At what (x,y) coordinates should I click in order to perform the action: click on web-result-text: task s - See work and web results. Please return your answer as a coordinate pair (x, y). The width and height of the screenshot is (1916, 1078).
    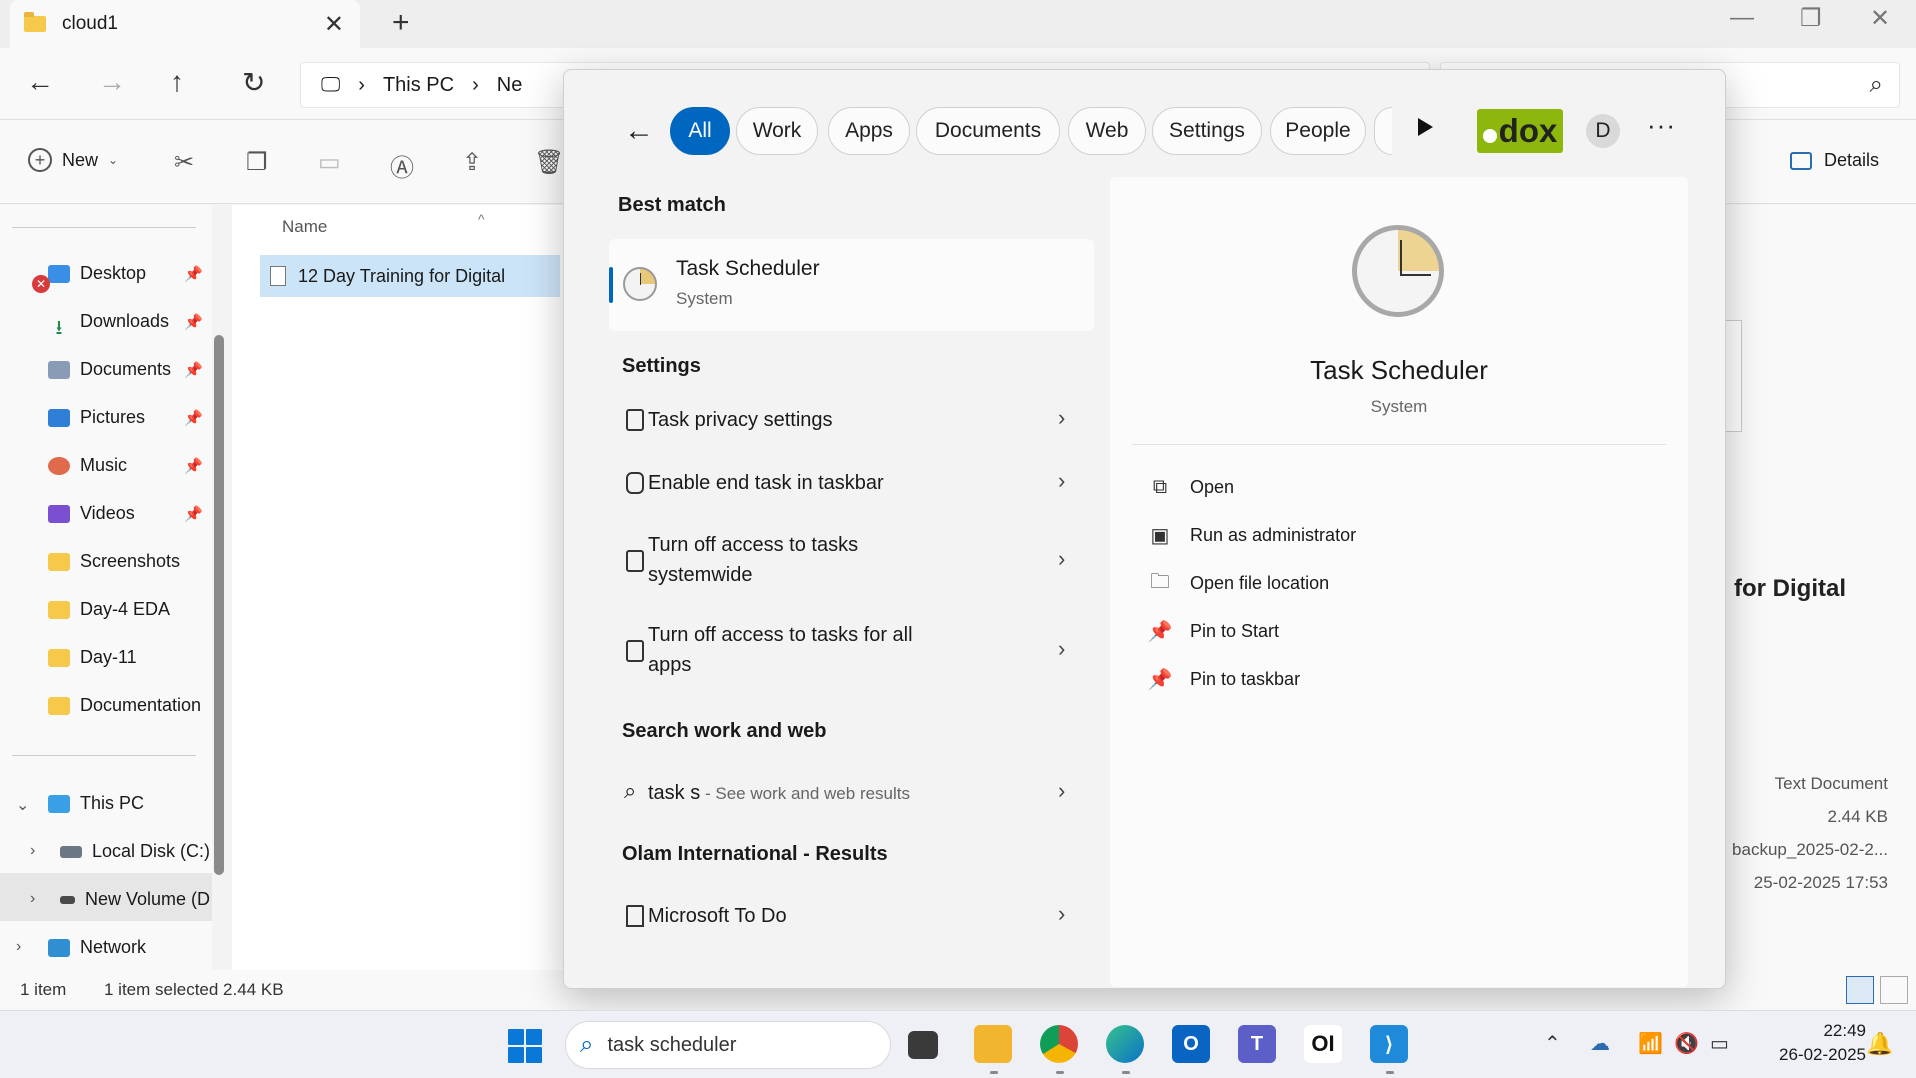
    Looking at the image, I should click on (818, 793).